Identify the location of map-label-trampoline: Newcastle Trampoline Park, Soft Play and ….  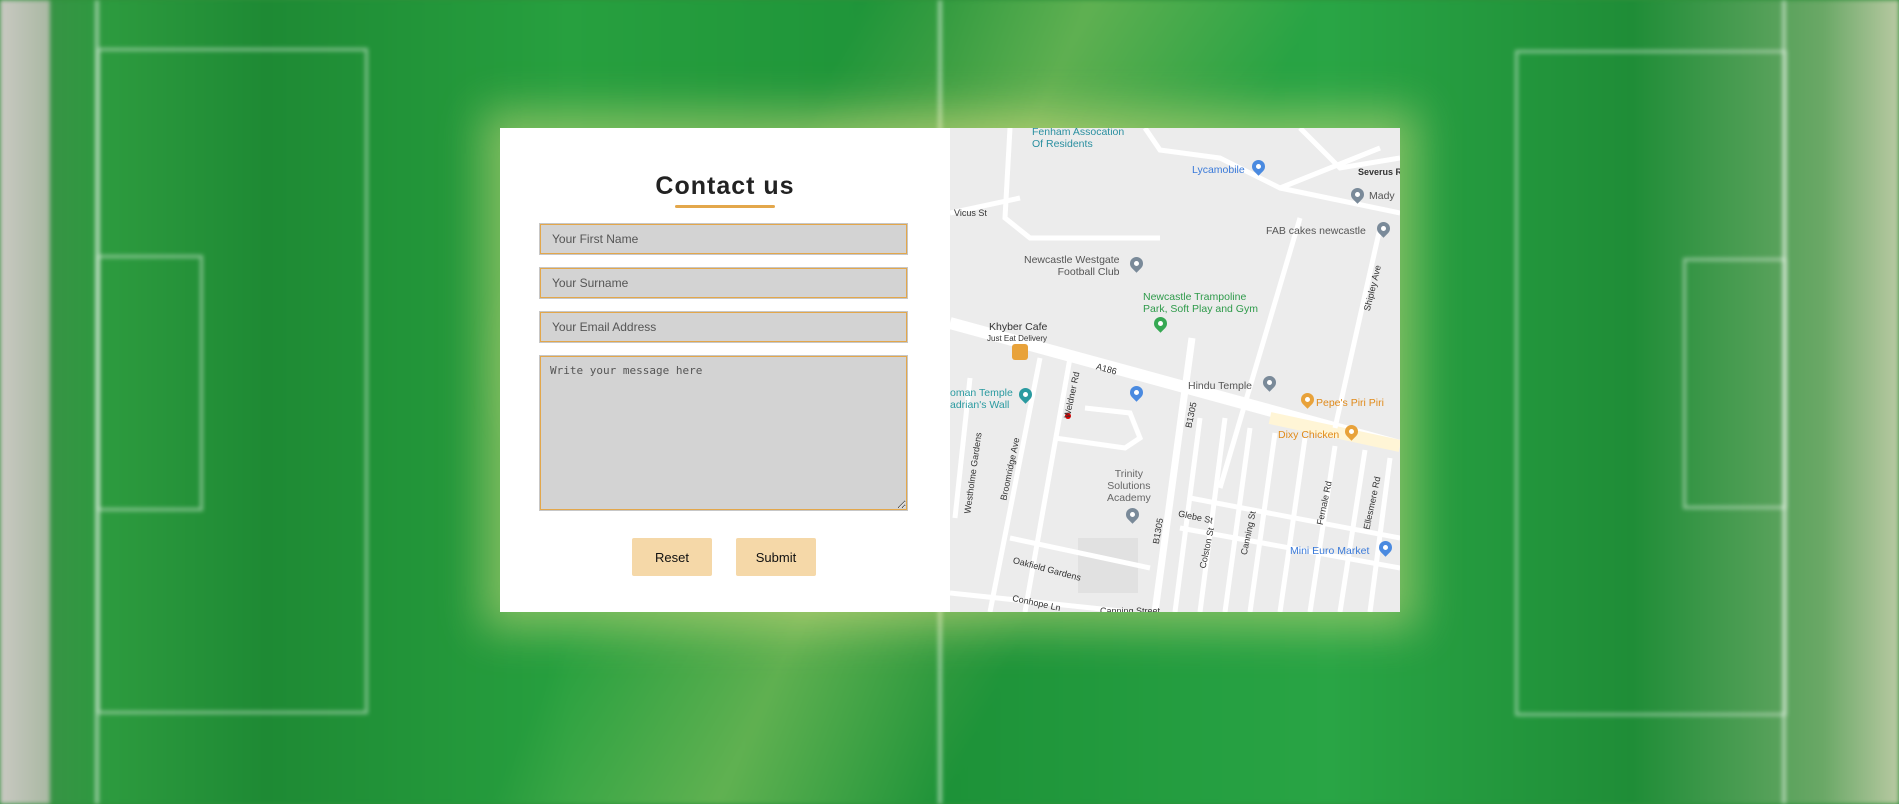
(1200, 303).